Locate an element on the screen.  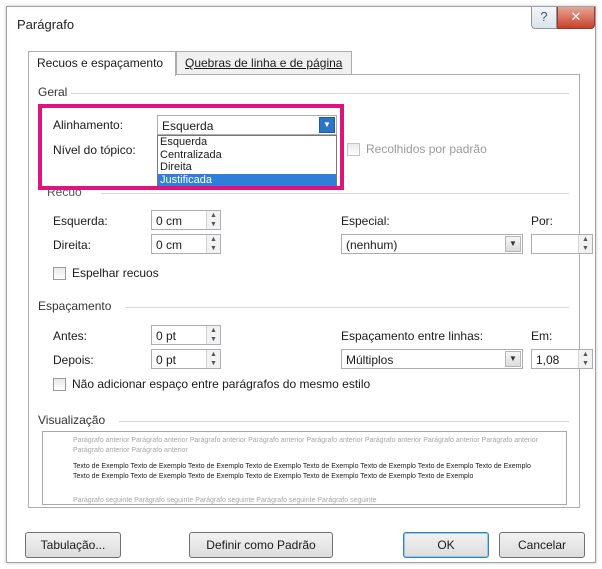
dropdown-option-justificada: Justificada is located at coordinates (247, 179).